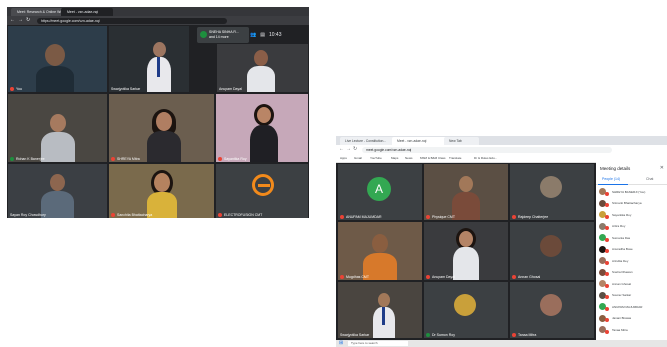 The width and height of the screenshot is (667, 347). Describe the element at coordinates (620, 329) in the screenshot. I see `participant-name: Tanaa Mitra` at that location.